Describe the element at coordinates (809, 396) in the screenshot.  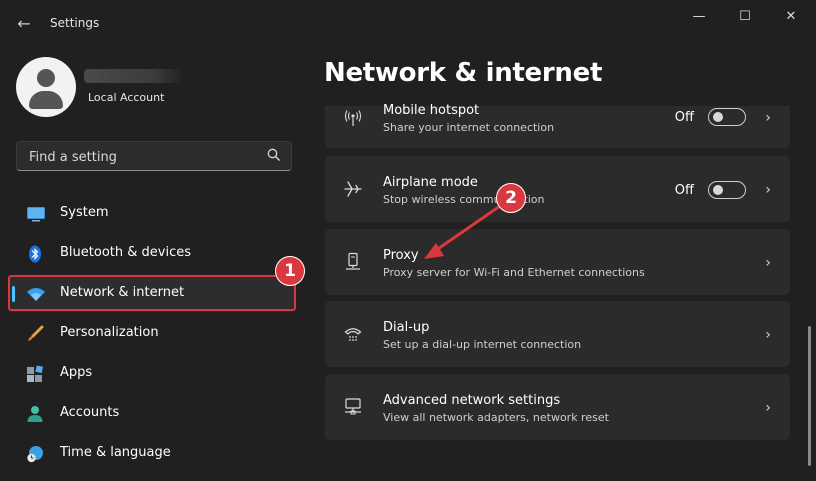
I see `scrollbar-thumb` at that location.